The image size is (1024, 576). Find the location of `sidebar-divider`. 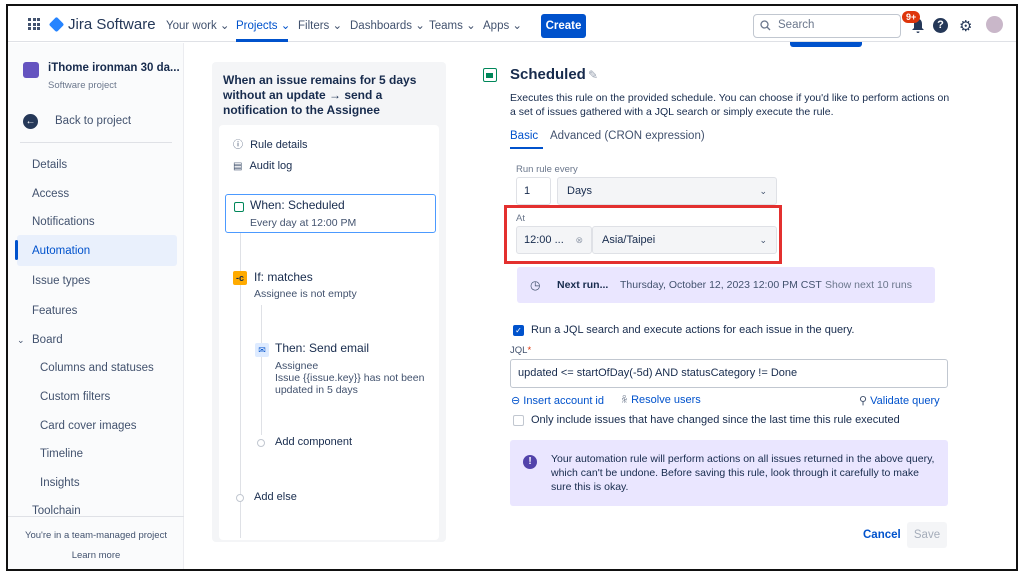

sidebar-divider is located at coordinates (96, 142).